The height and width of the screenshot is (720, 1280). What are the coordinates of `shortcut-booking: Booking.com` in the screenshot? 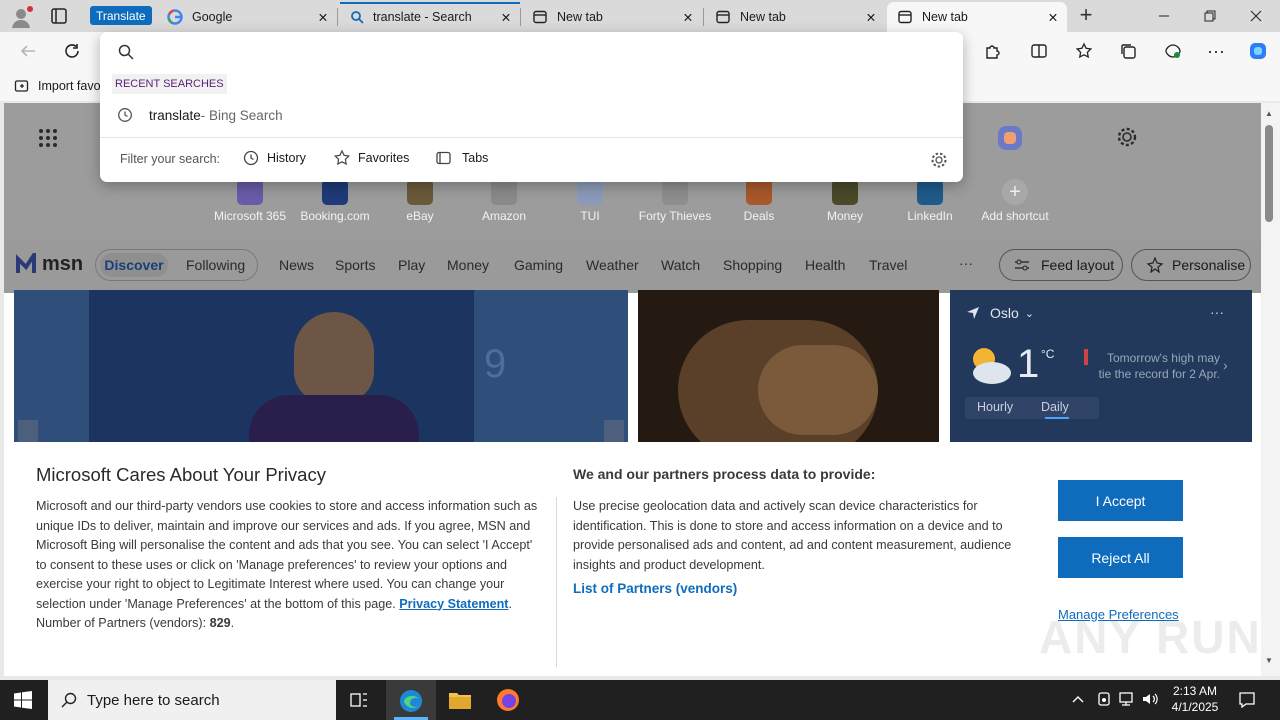 It's located at (335, 201).